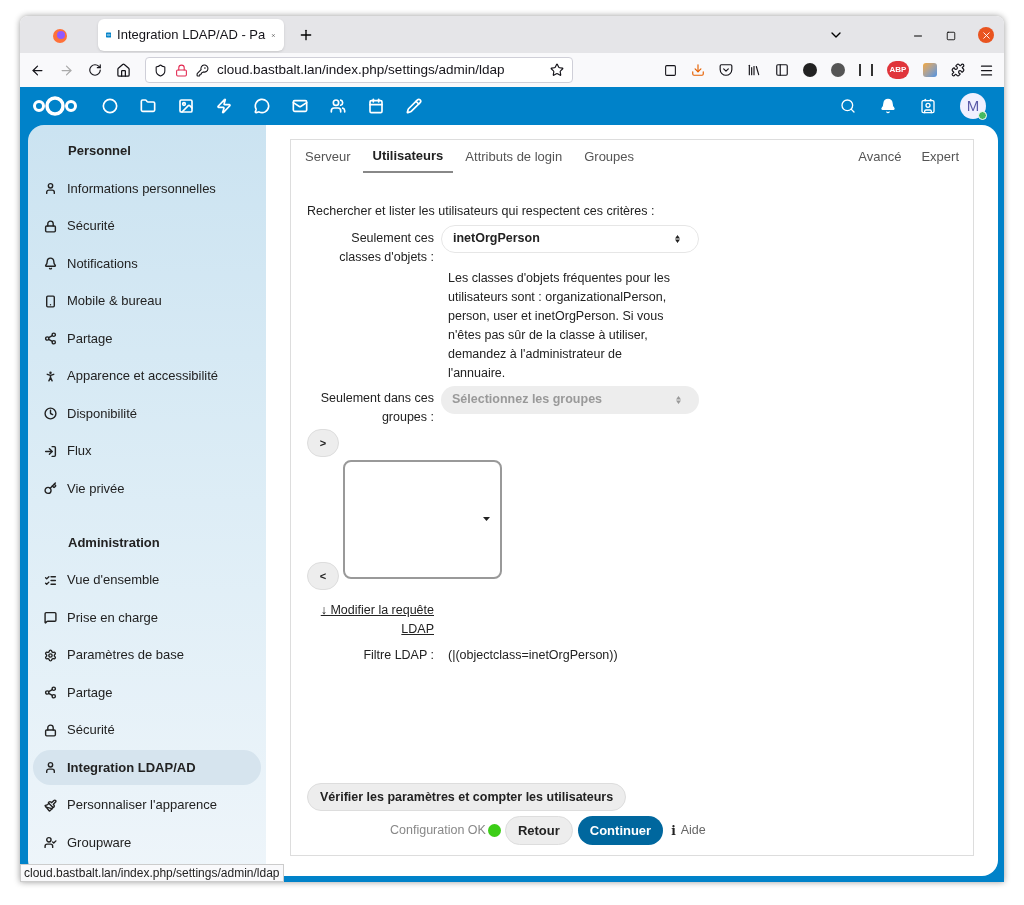 The image size is (1024, 905). What do you see at coordinates (110, 106) in the screenshot?
I see `circle-icon` at bounding box center [110, 106].